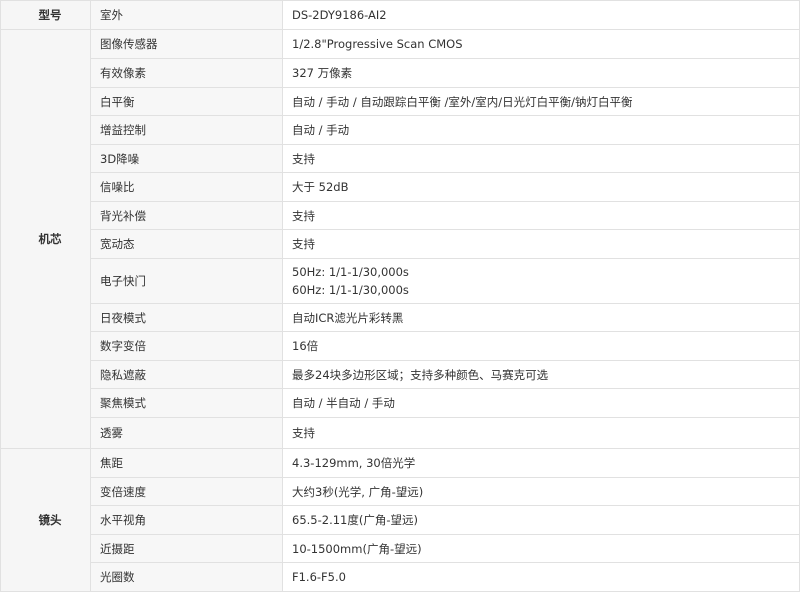 The height and width of the screenshot is (592, 800). I want to click on spec-value: 10-1500mm(广角-望远), so click(541, 548).